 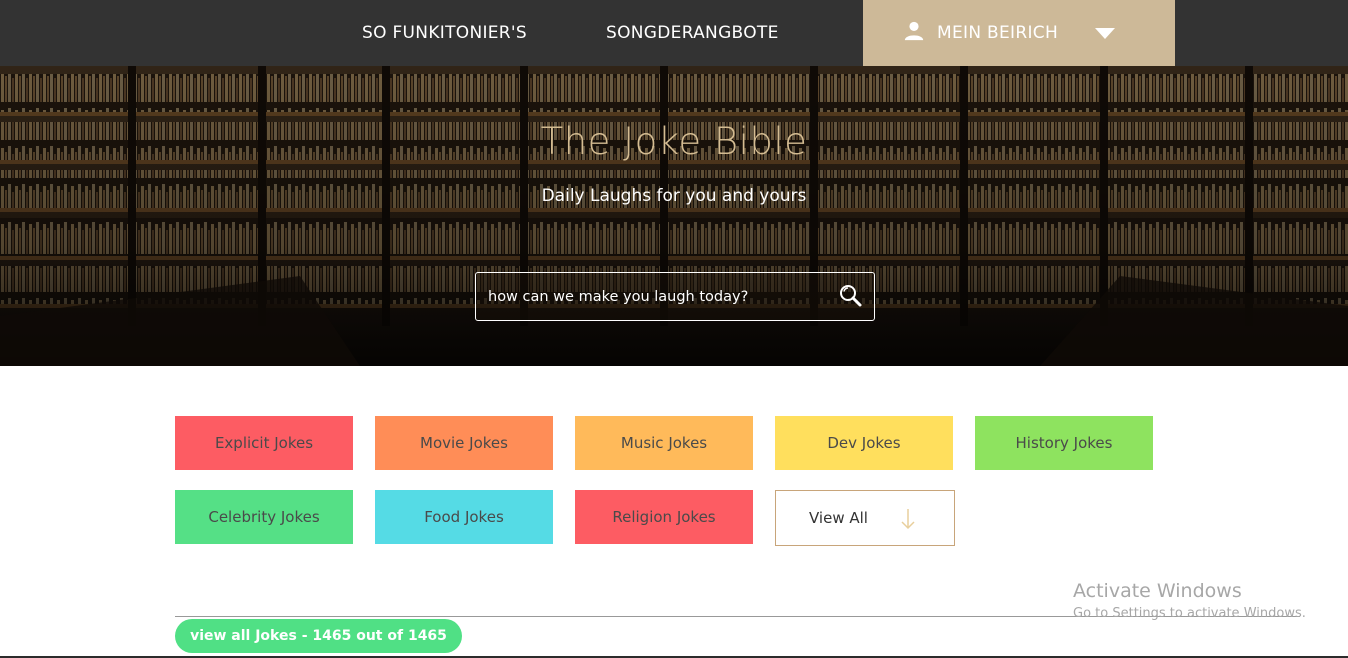 What do you see at coordinates (264, 517) in the screenshot?
I see `category-button-celebrity: Celebrity Jokes` at bounding box center [264, 517].